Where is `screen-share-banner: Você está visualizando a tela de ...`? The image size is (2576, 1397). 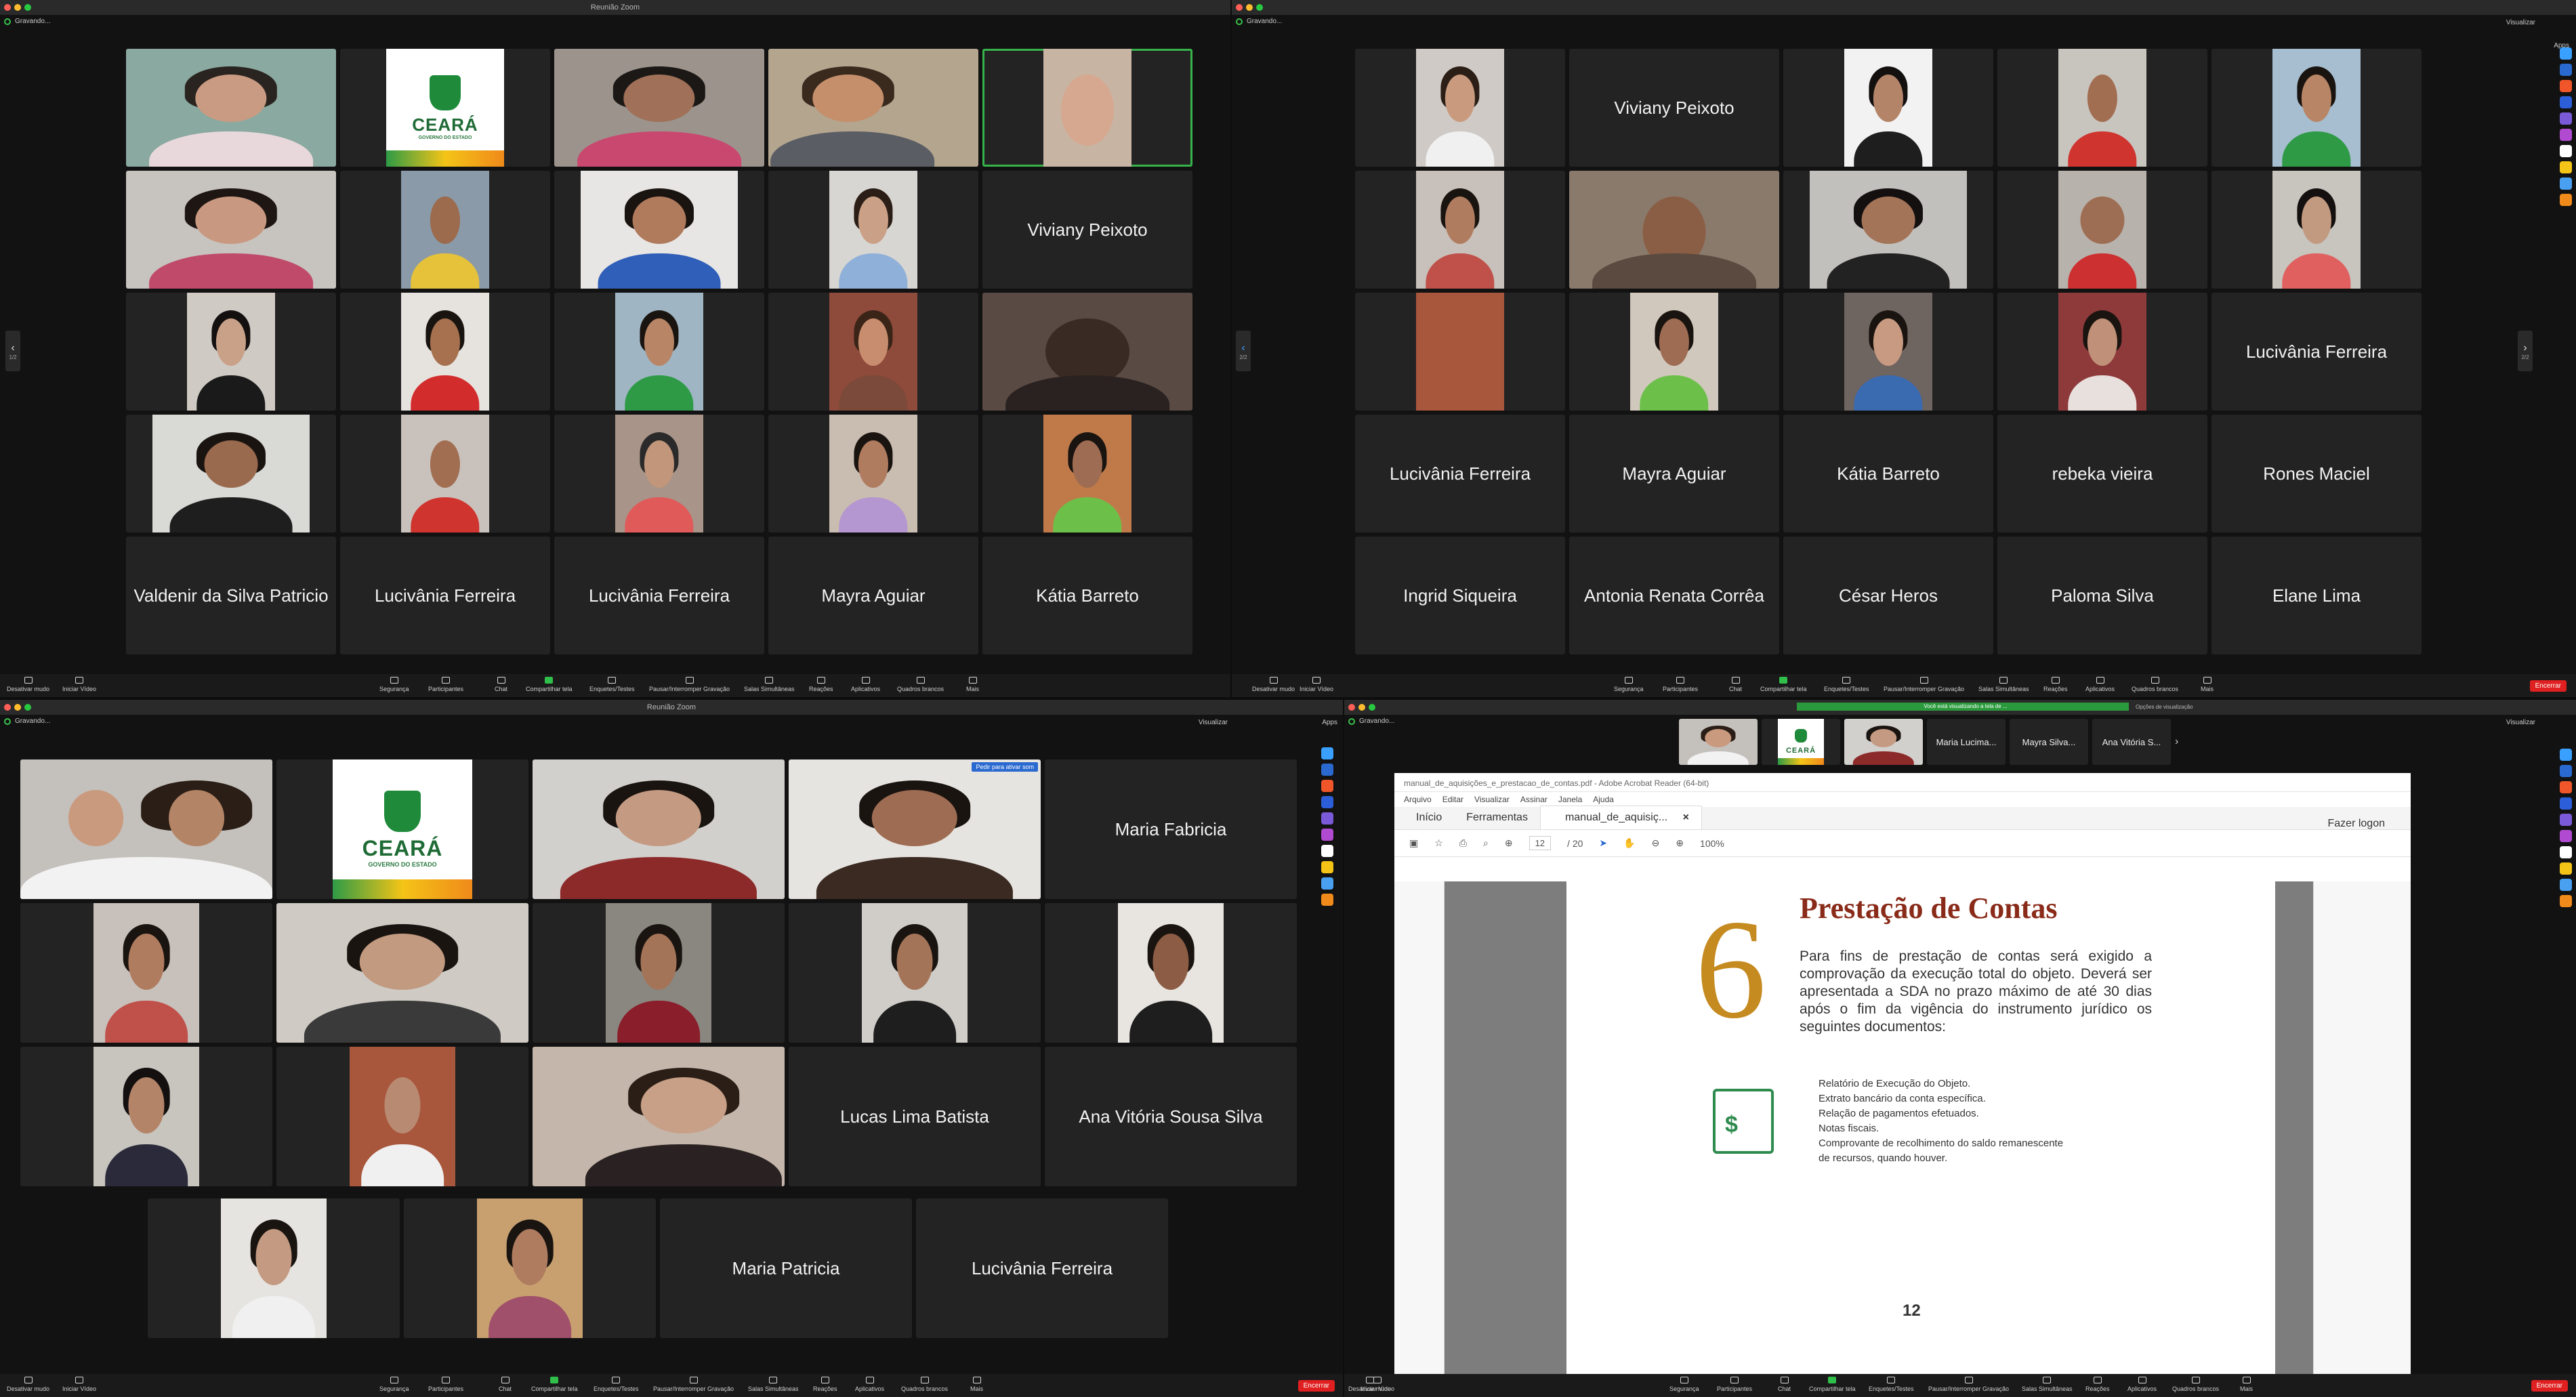 screen-share-banner: Você está visualizando a tela de ... is located at coordinates (1963, 707).